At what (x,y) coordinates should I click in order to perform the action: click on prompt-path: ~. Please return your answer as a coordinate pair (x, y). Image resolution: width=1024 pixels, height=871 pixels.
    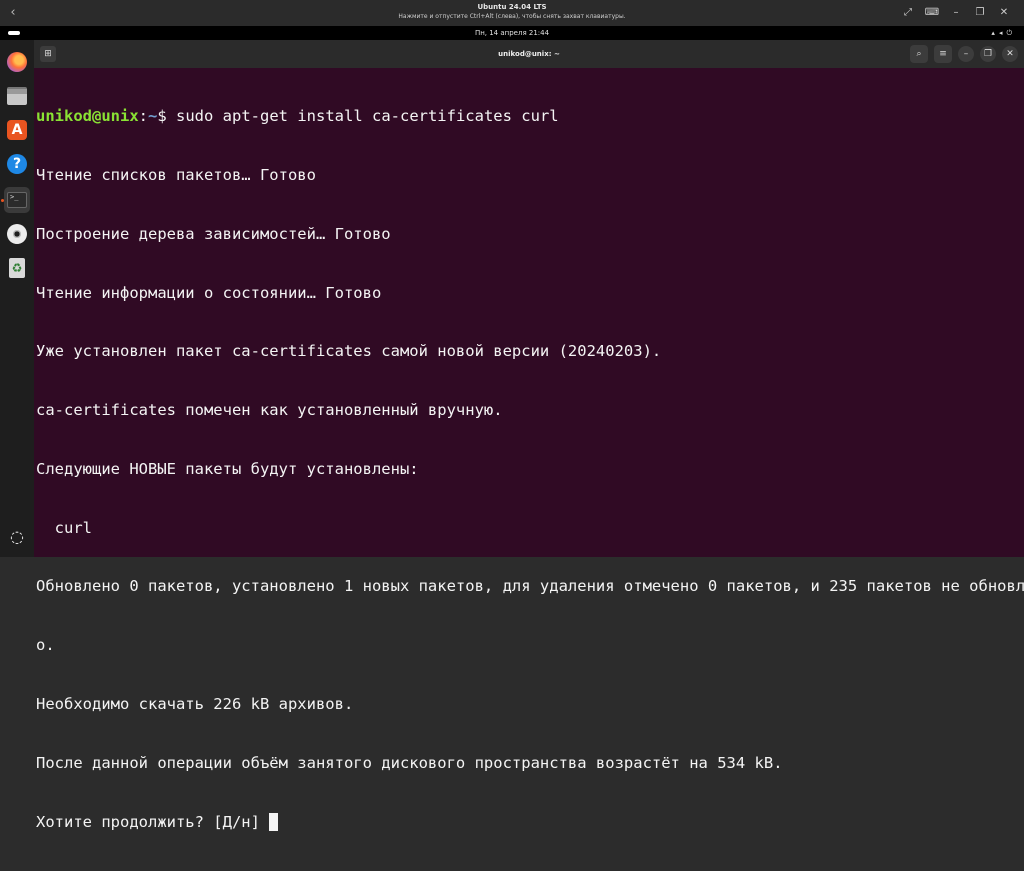
    Looking at the image, I should click on (153, 116).